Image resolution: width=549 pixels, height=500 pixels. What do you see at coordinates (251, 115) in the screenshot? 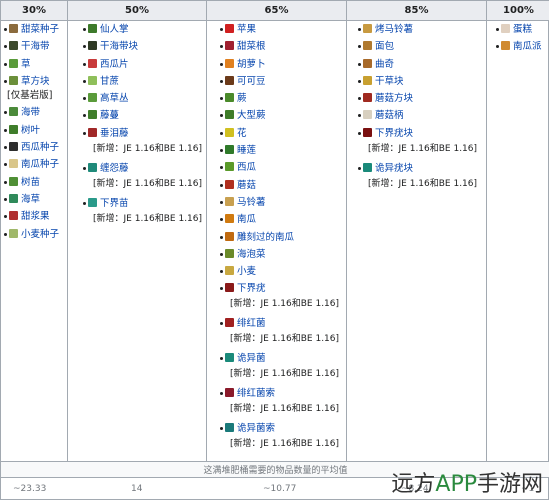
I see `item-link: 大型蕨` at bounding box center [251, 115].